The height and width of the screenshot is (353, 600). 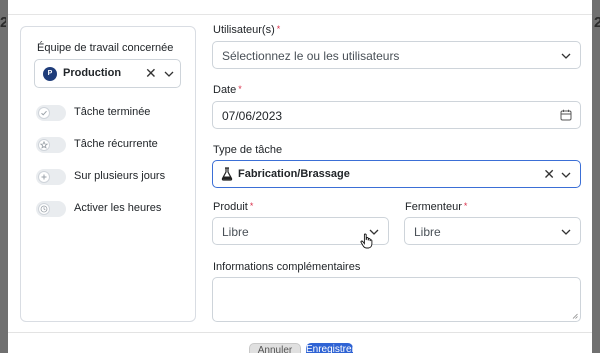 I want to click on toggle-recurring, so click(x=51, y=145).